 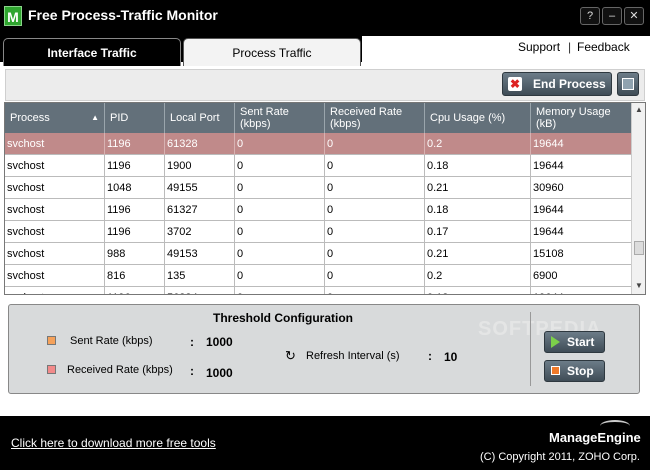 I want to click on column-header-received-rate: Received Rate (kbps), so click(x=375, y=118).